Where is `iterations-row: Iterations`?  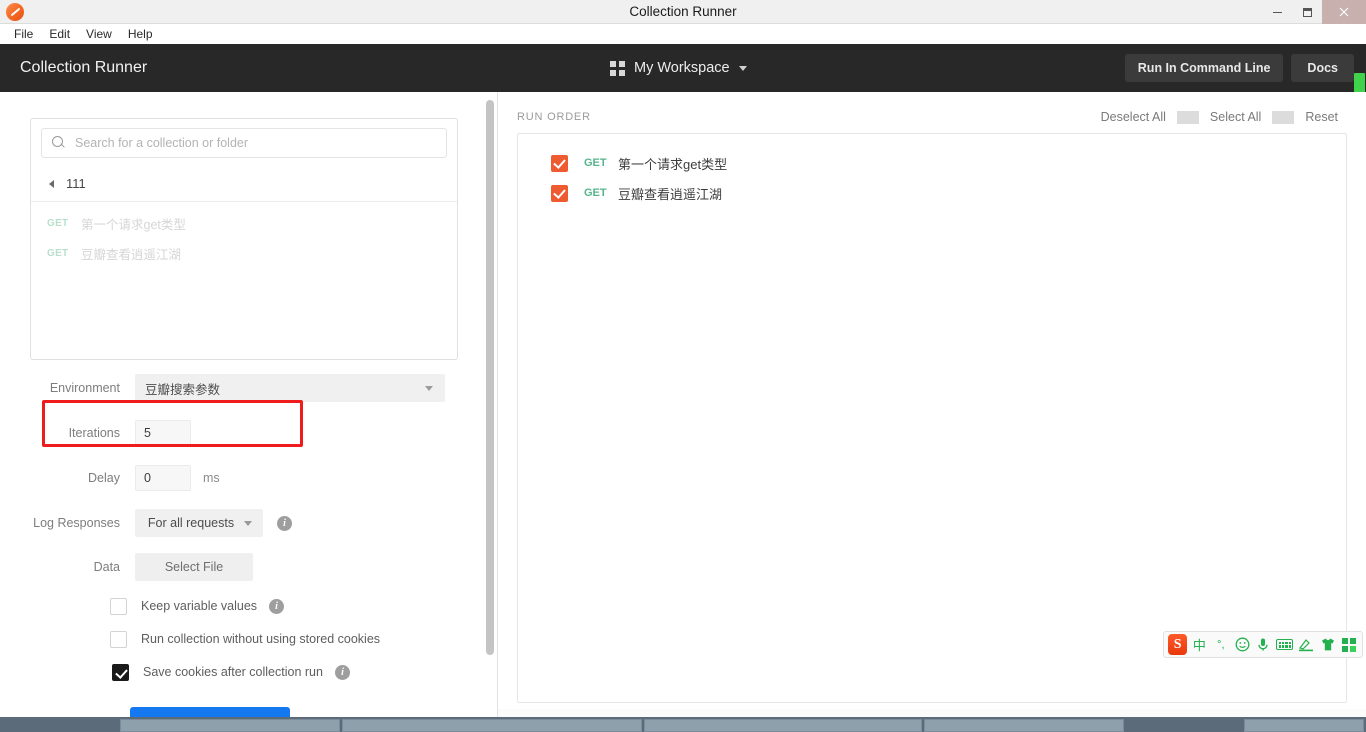 iterations-row: Iterations is located at coordinates (110, 433).